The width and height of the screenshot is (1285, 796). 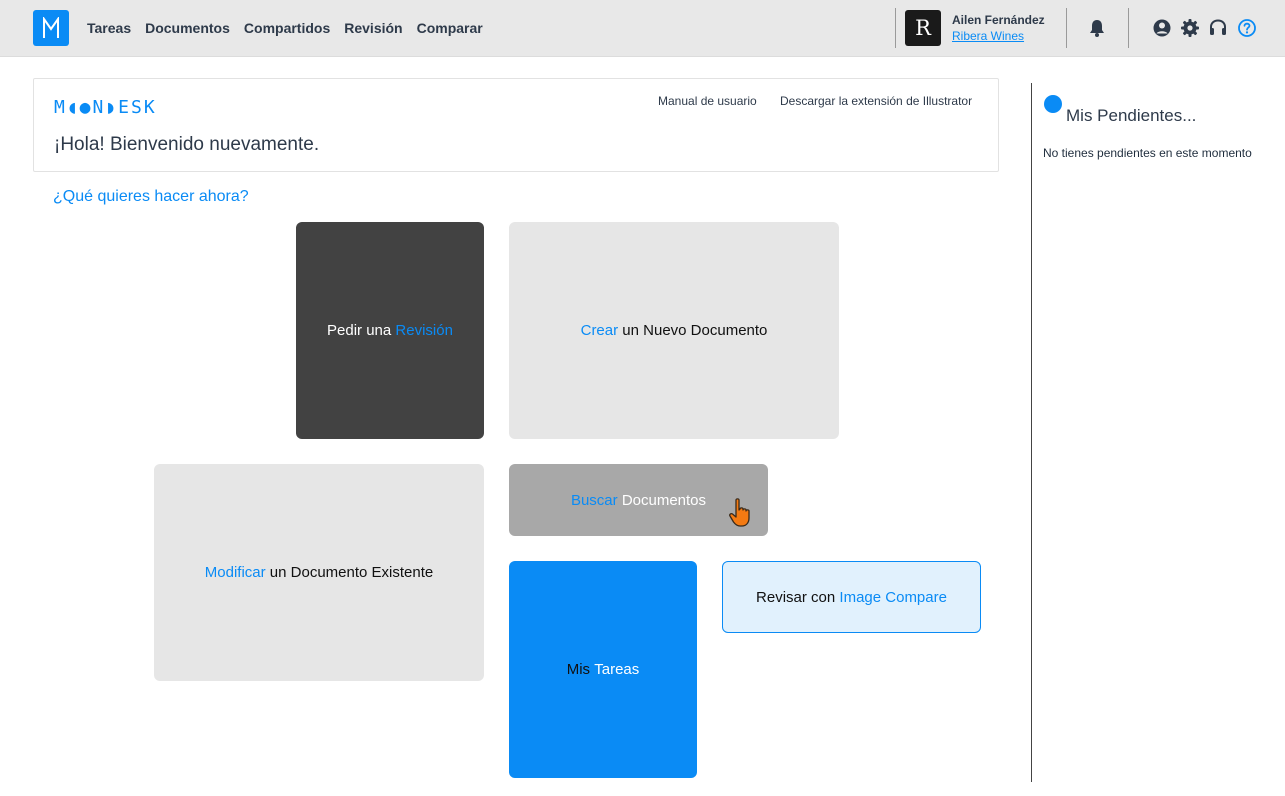 I want to click on user-manual-link: Manual de usuario, so click(x=707, y=101).